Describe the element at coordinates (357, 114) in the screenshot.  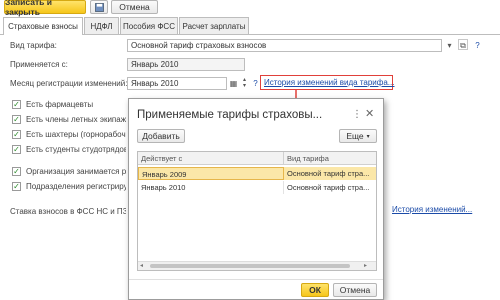
I see `more-vertical-icon: ⋮` at that location.